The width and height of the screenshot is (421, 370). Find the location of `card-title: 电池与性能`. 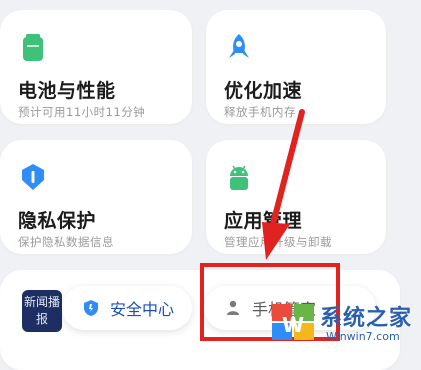

card-title: 电池与性能 is located at coordinates (67, 91).